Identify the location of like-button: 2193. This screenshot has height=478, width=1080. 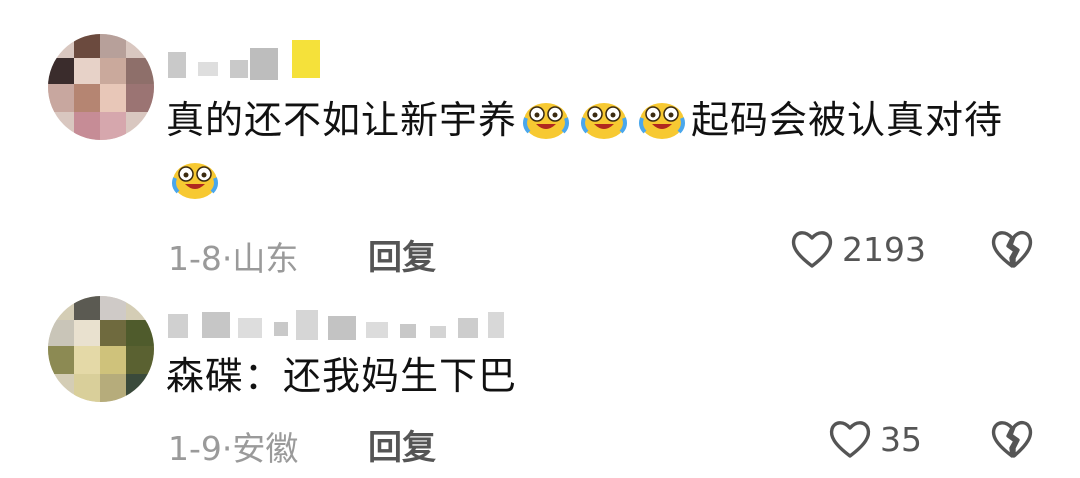
(858, 249).